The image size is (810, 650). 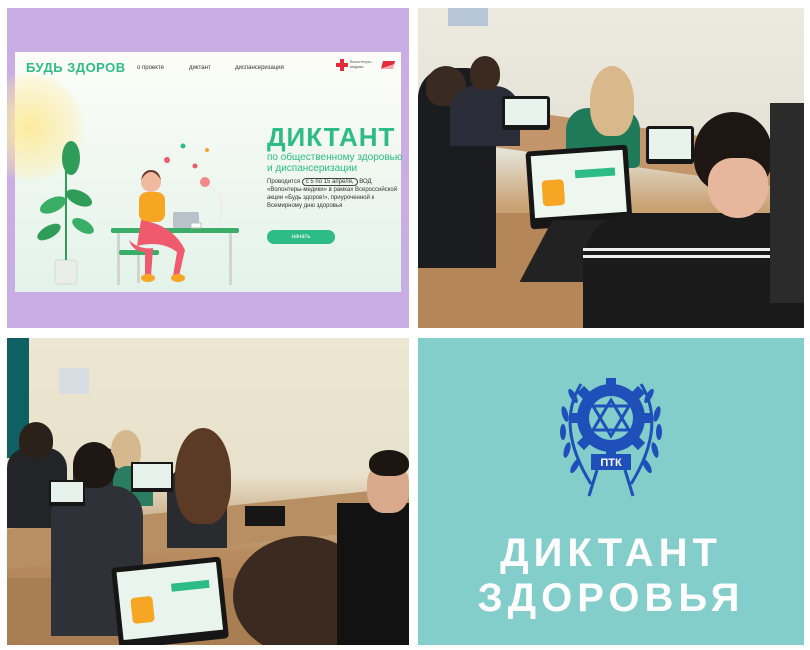 I want to click on caption-line-1: ДИКТАНТ, so click(x=611, y=553).